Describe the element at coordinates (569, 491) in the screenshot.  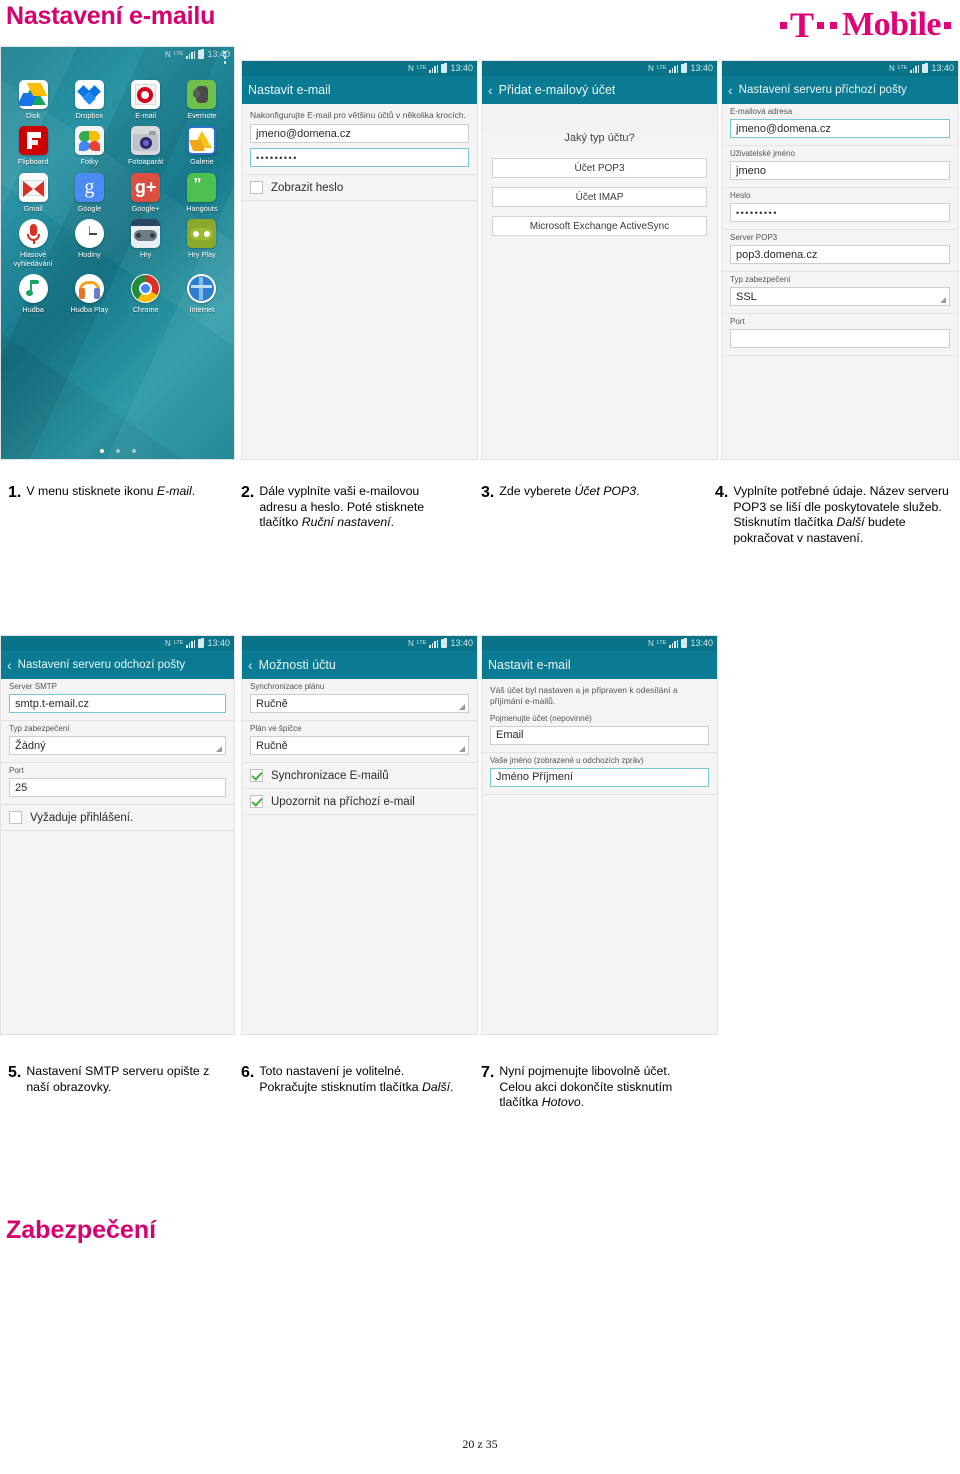
I see `caption-text: Zde vyberete Účet POP3.` at that location.